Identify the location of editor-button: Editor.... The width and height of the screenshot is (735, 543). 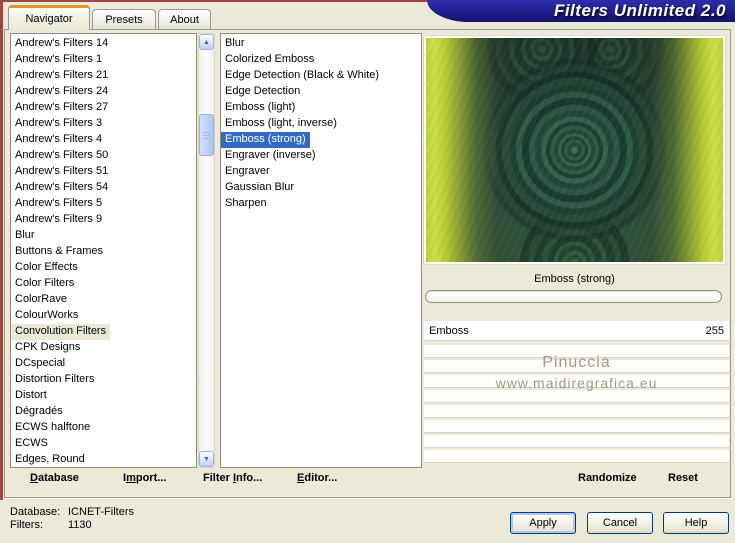
(317, 480).